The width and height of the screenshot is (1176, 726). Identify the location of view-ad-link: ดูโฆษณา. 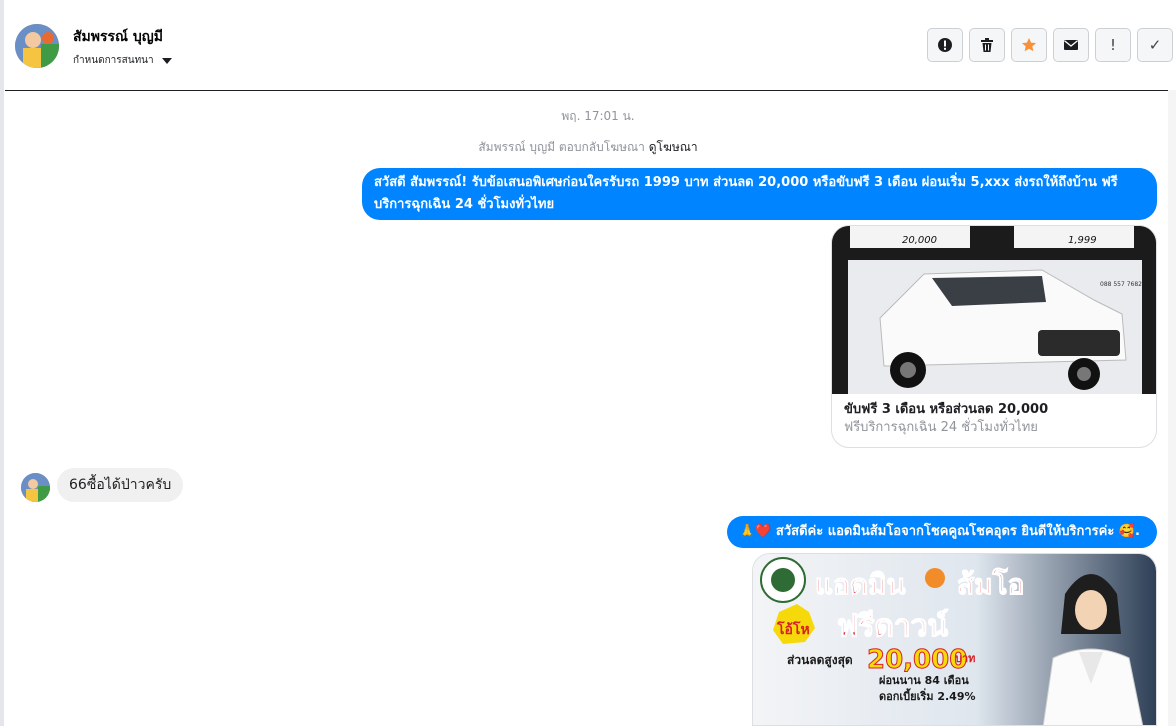
(673, 147).